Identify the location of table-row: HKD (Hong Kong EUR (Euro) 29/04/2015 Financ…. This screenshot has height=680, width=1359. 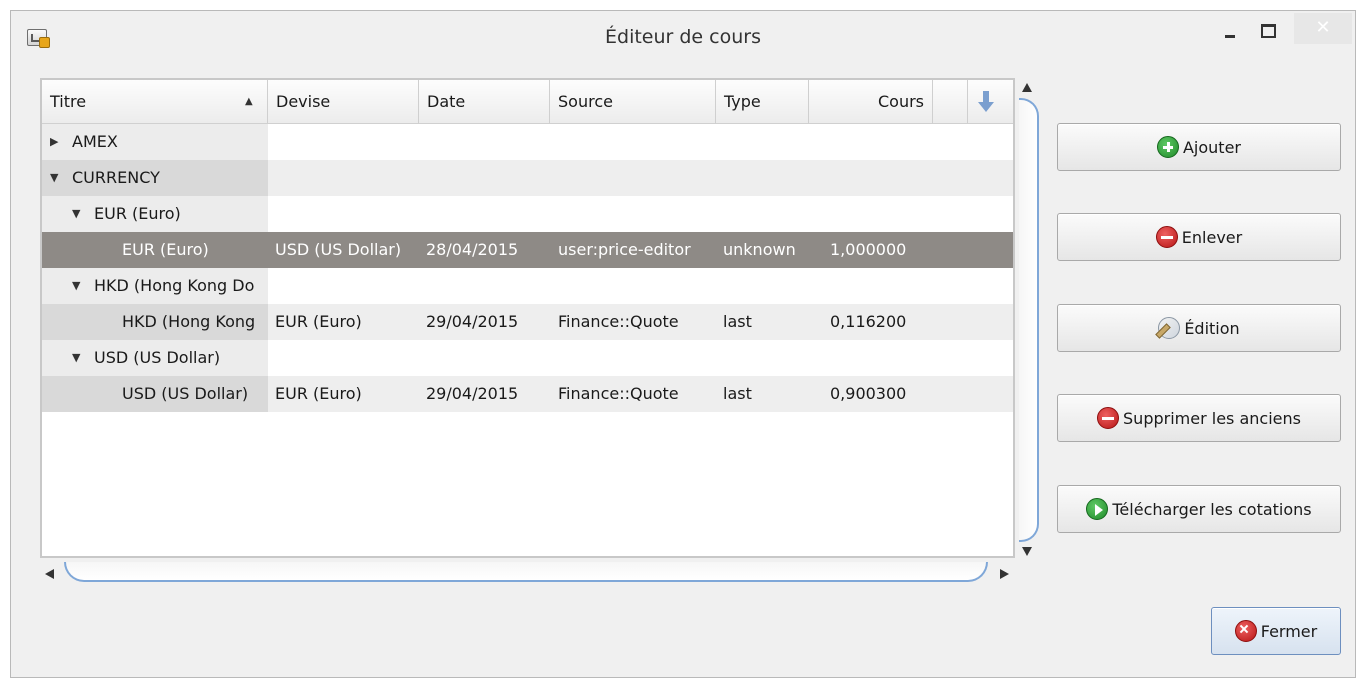
(527, 322).